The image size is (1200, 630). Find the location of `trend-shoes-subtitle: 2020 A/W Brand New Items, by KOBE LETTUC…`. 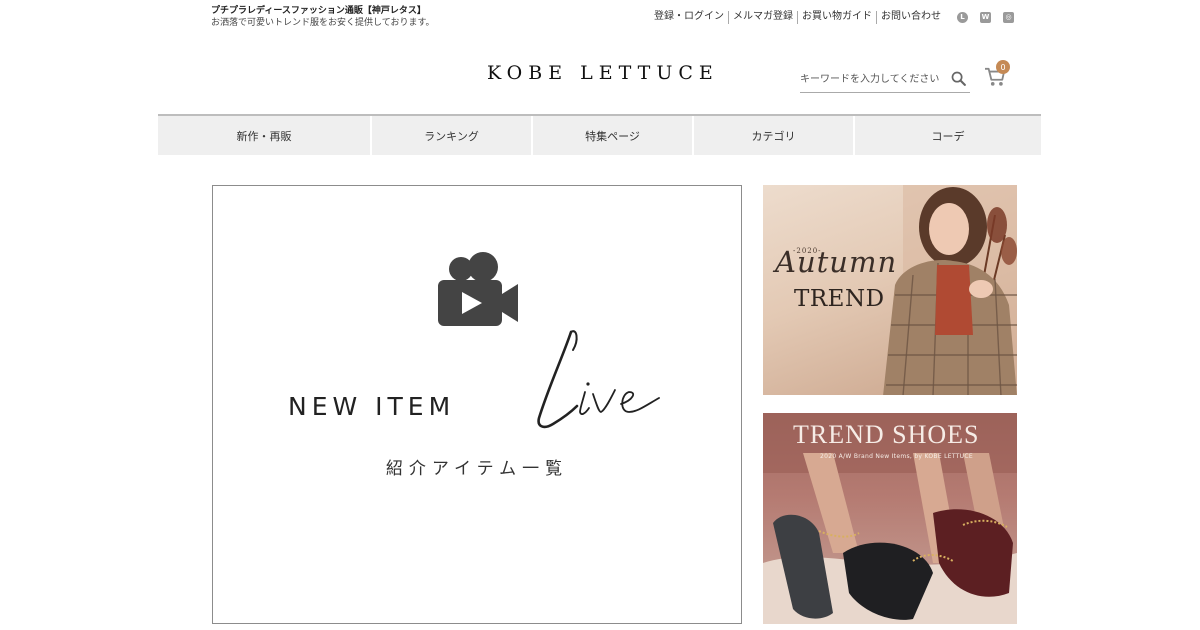

trend-shoes-subtitle: 2020 A/W Brand New Items, by KOBE LETTUC… is located at coordinates (896, 456).